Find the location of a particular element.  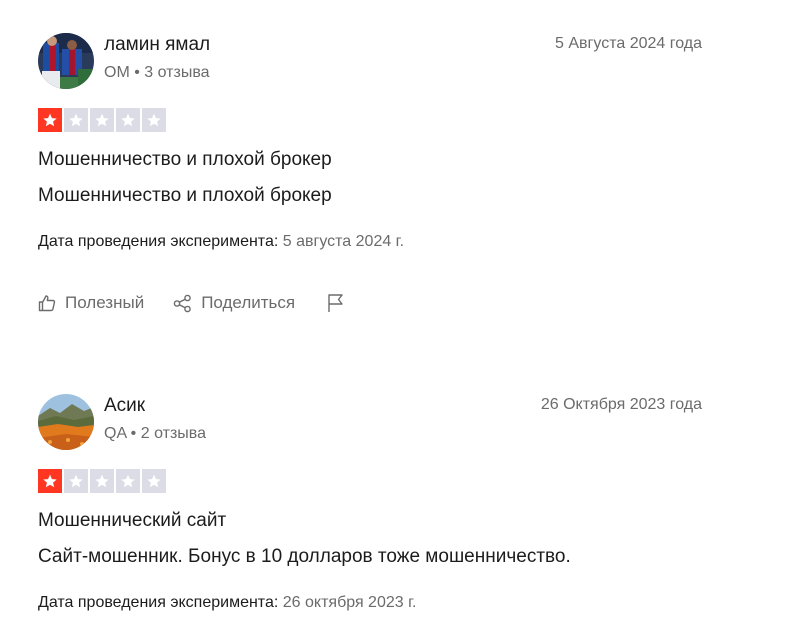

reviewer-review-count: 3 отзыва is located at coordinates (177, 72).